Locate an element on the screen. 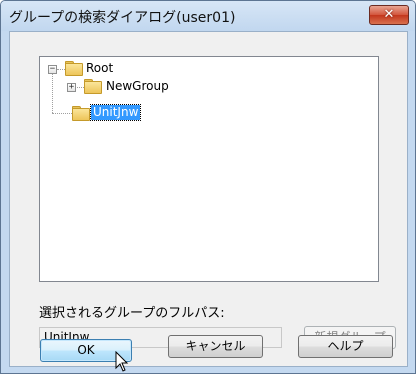  close-button: ✕ is located at coordinates (389, 15).